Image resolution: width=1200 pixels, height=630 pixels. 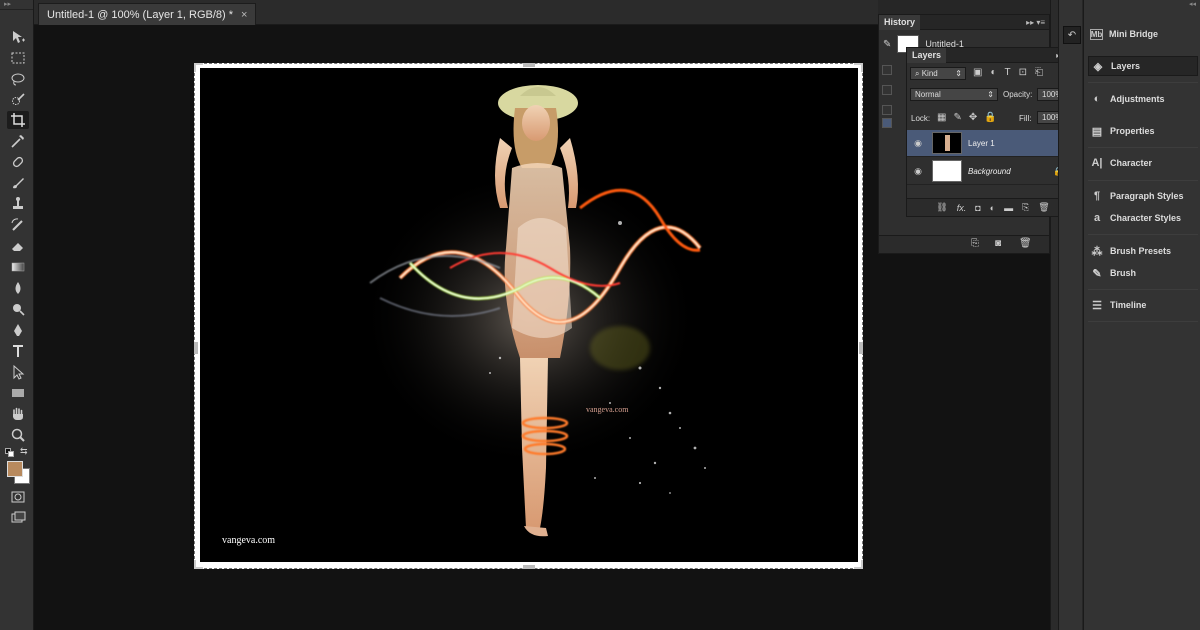 What do you see at coordinates (990, 117) in the screenshot?
I see `lock-all-icon: 🔒` at bounding box center [990, 117].